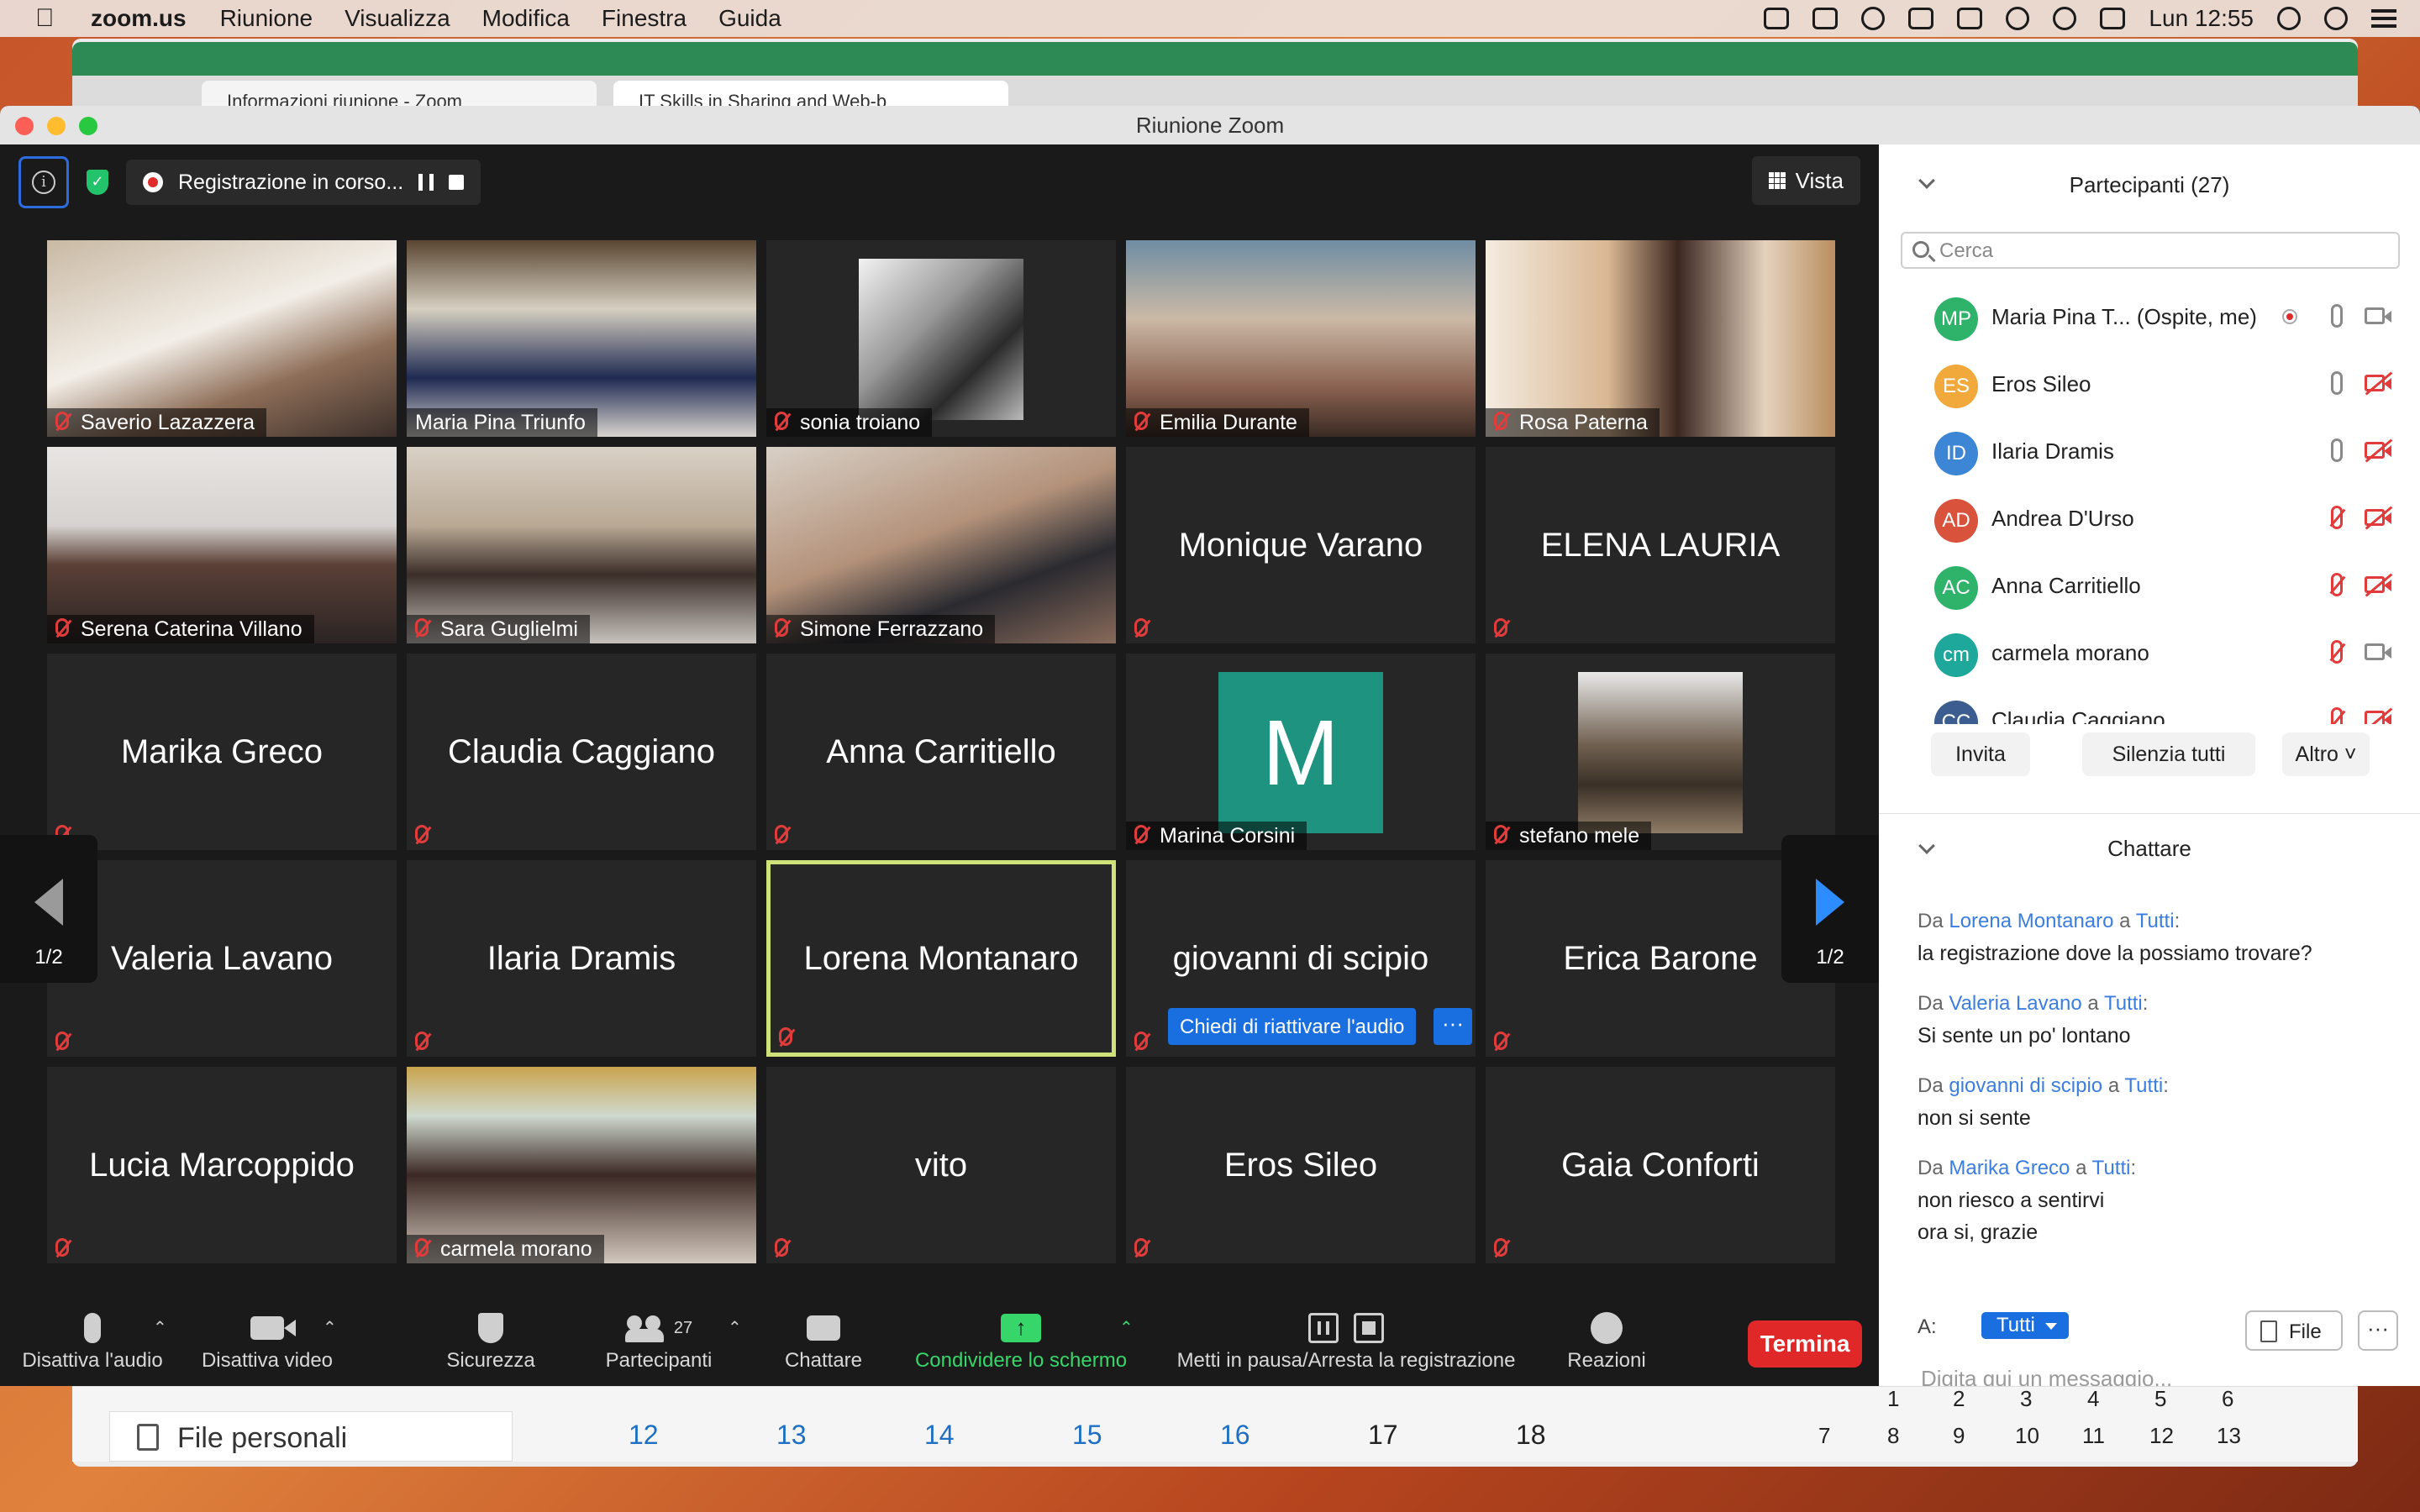 Image resolution: width=2420 pixels, height=1512 pixels. Describe the element at coordinates (457, 182) in the screenshot. I see `stop-recording-icon` at that location.